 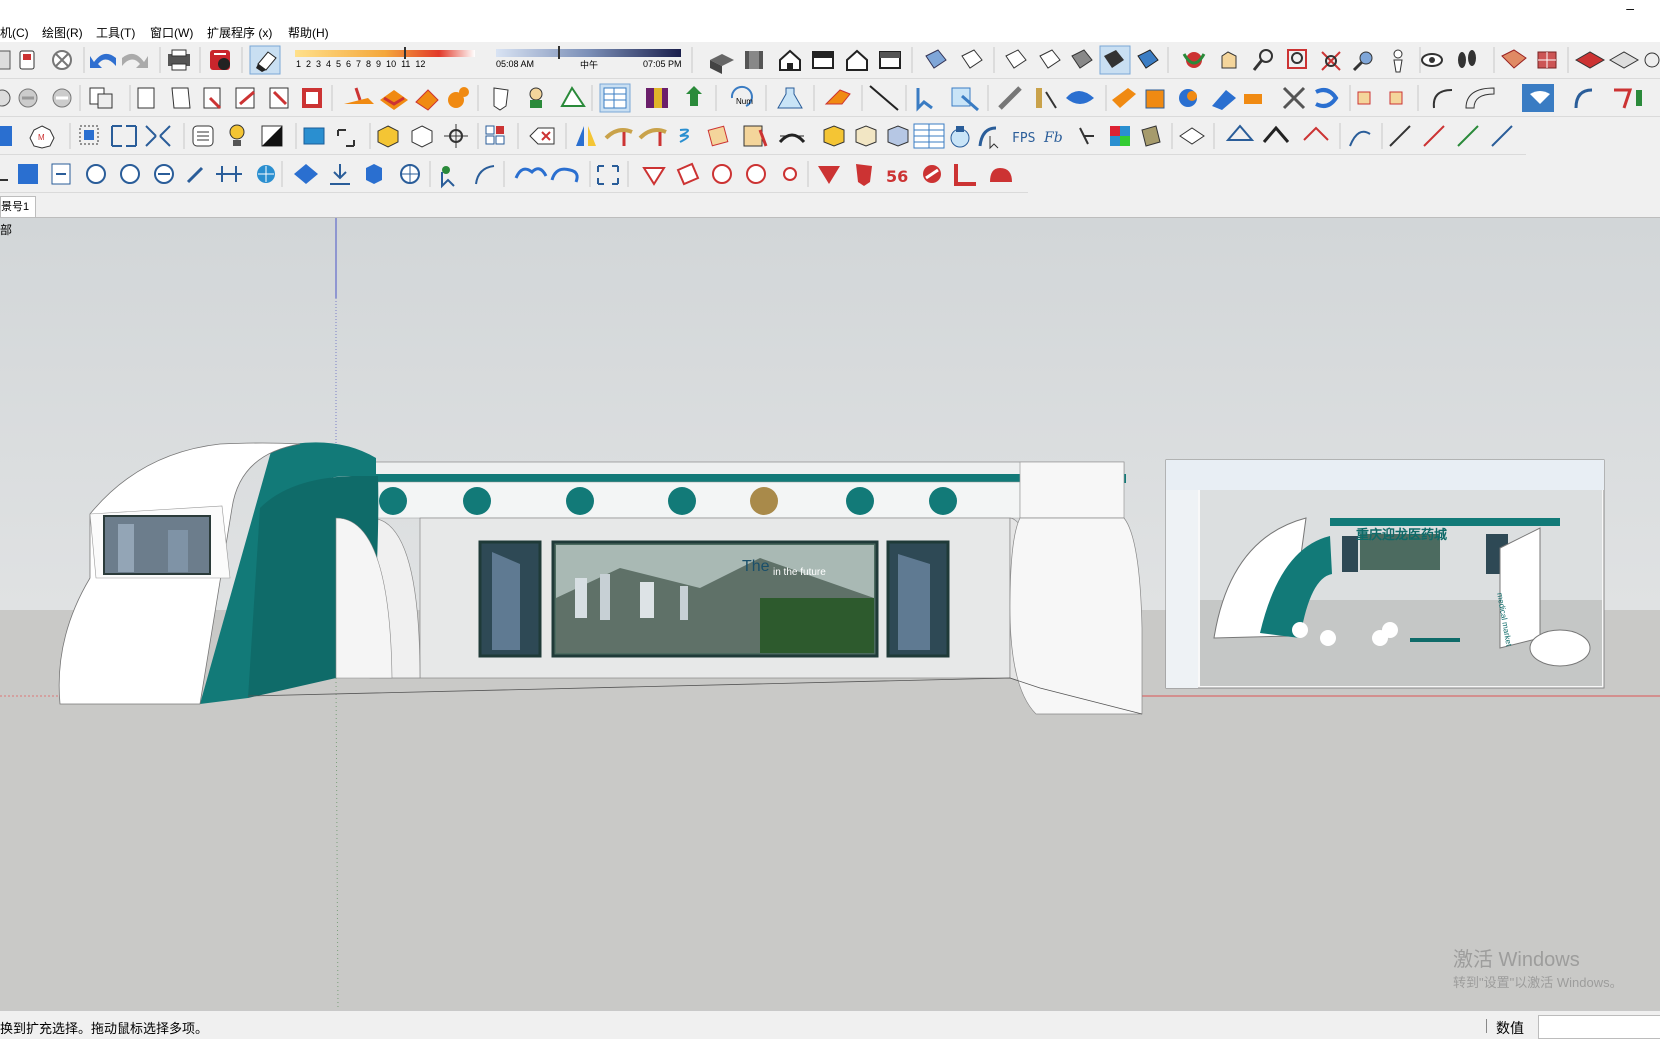 I want to click on eraser-icon, so click(x=265, y=60).